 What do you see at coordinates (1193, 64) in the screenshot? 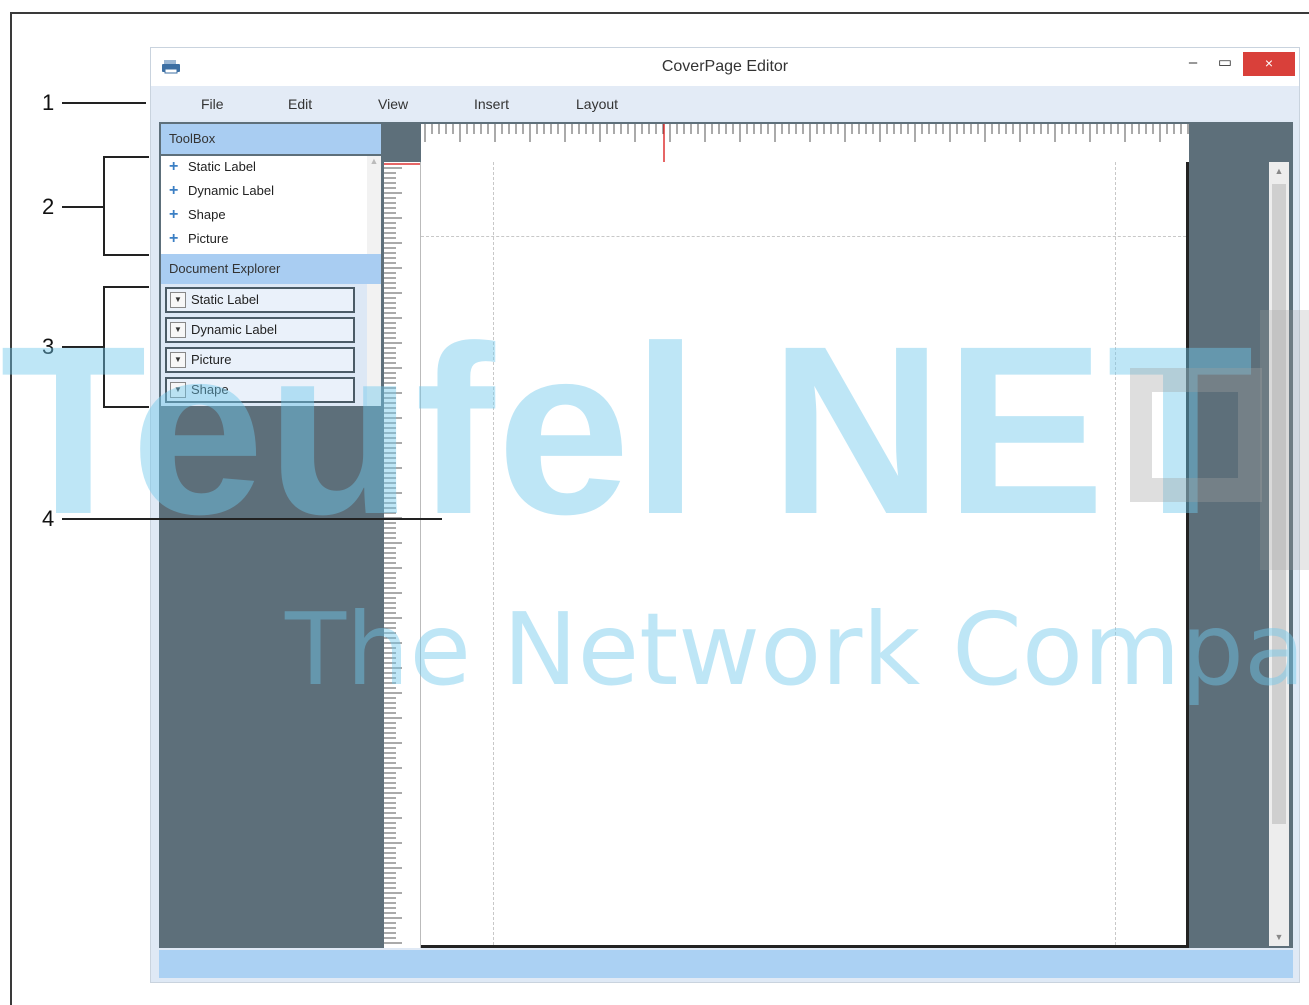
I see `minimize-button: ‒` at bounding box center [1193, 64].